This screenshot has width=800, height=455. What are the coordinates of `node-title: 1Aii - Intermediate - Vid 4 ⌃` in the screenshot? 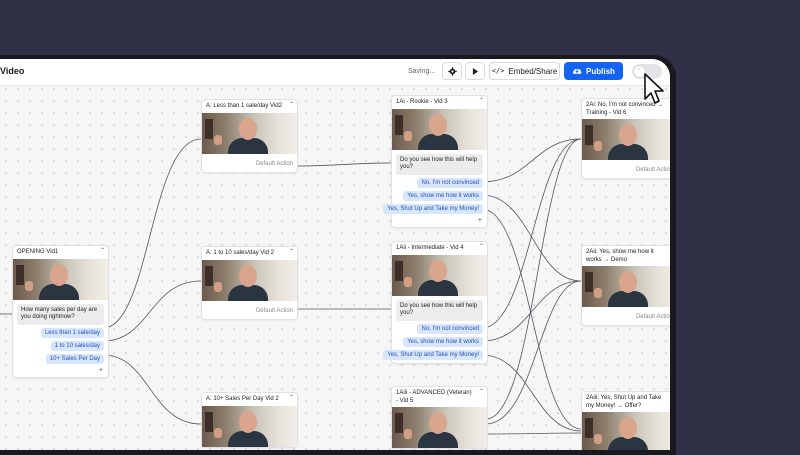 It's located at (439, 248).